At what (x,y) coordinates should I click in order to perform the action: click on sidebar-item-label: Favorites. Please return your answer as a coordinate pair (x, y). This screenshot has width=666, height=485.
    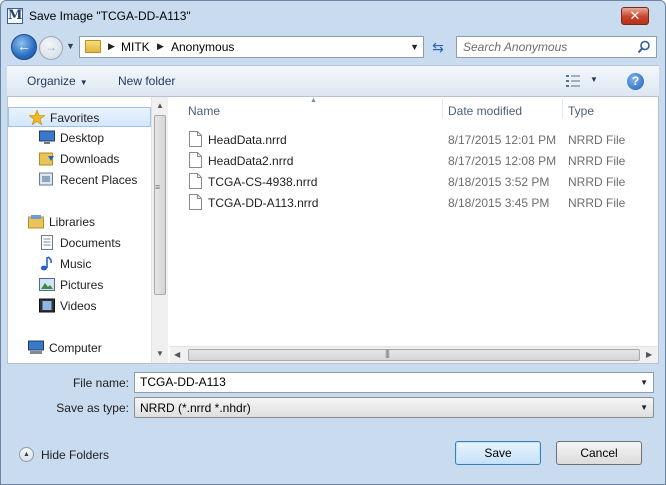
    Looking at the image, I should click on (75, 118).